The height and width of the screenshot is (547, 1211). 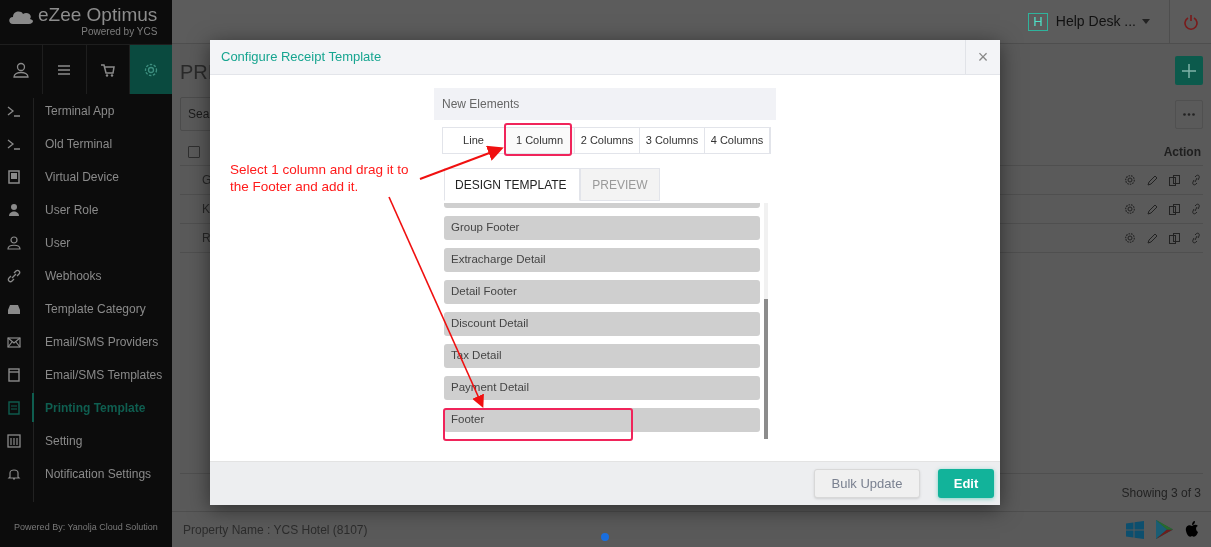 What do you see at coordinates (982, 57) in the screenshot?
I see `close-button: ×` at bounding box center [982, 57].